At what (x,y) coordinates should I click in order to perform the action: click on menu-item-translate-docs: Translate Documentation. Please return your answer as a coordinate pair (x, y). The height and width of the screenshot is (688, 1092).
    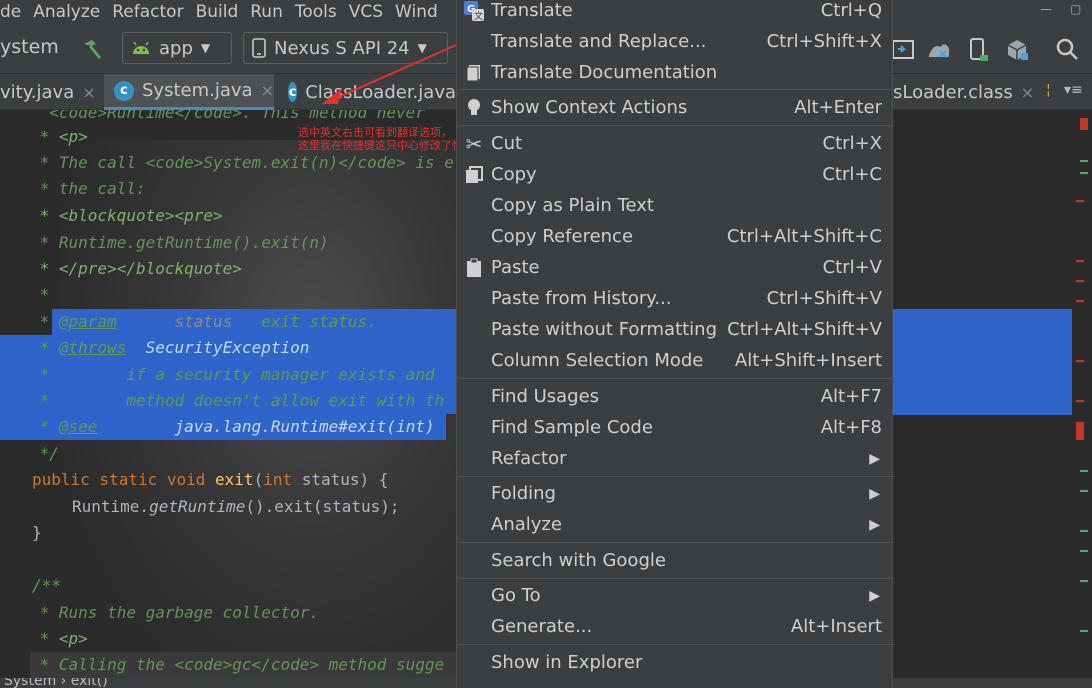
    Looking at the image, I should click on (675, 72).